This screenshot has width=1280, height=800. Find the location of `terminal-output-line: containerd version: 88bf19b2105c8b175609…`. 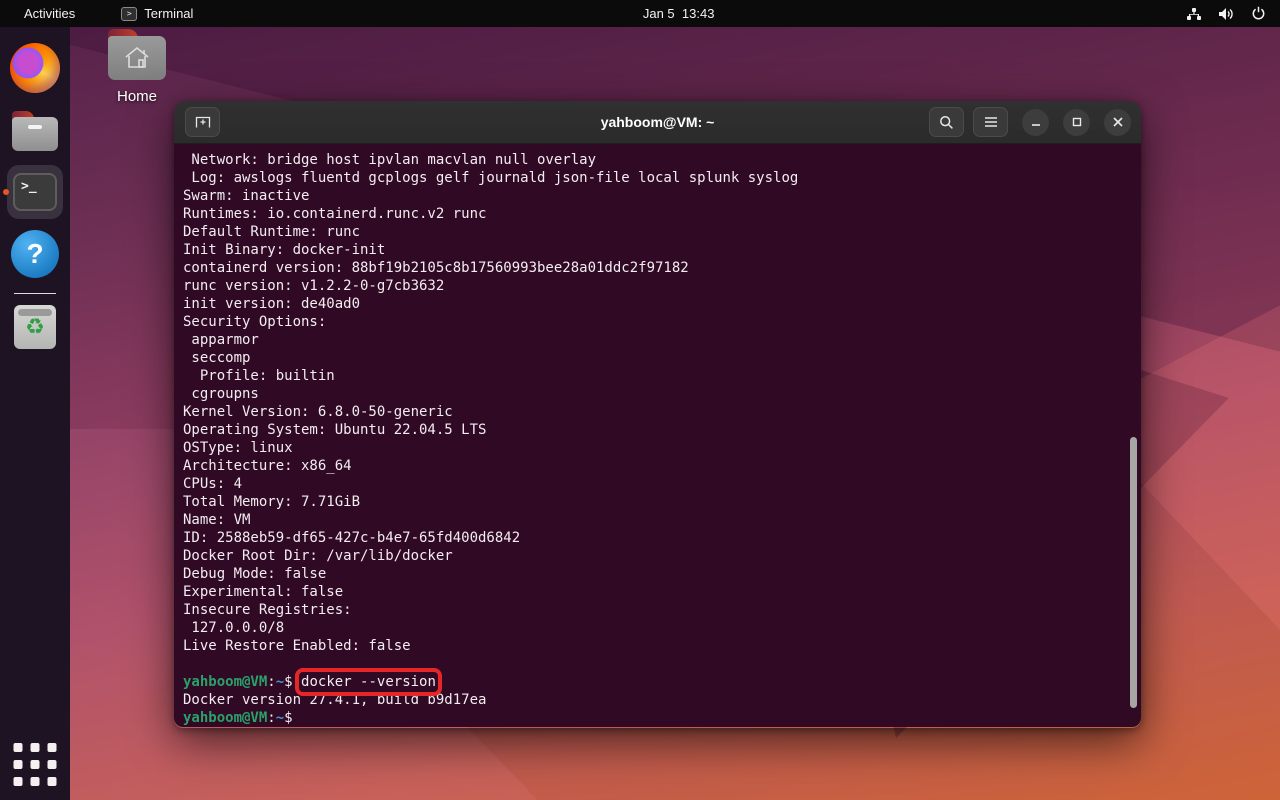

terminal-output-line: containerd version: 88bf19b2105c8b175609… is located at coordinates (436, 268).